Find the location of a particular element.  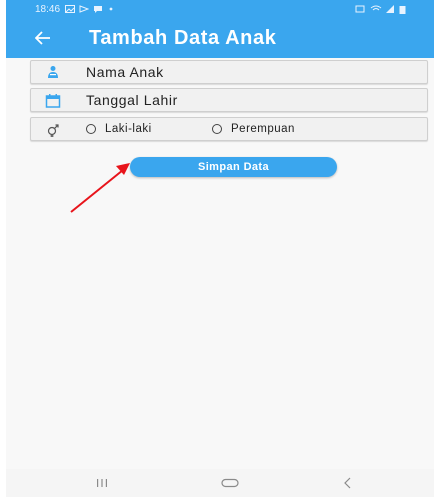

app-bar: Tambah Data Anak is located at coordinates (220, 38).